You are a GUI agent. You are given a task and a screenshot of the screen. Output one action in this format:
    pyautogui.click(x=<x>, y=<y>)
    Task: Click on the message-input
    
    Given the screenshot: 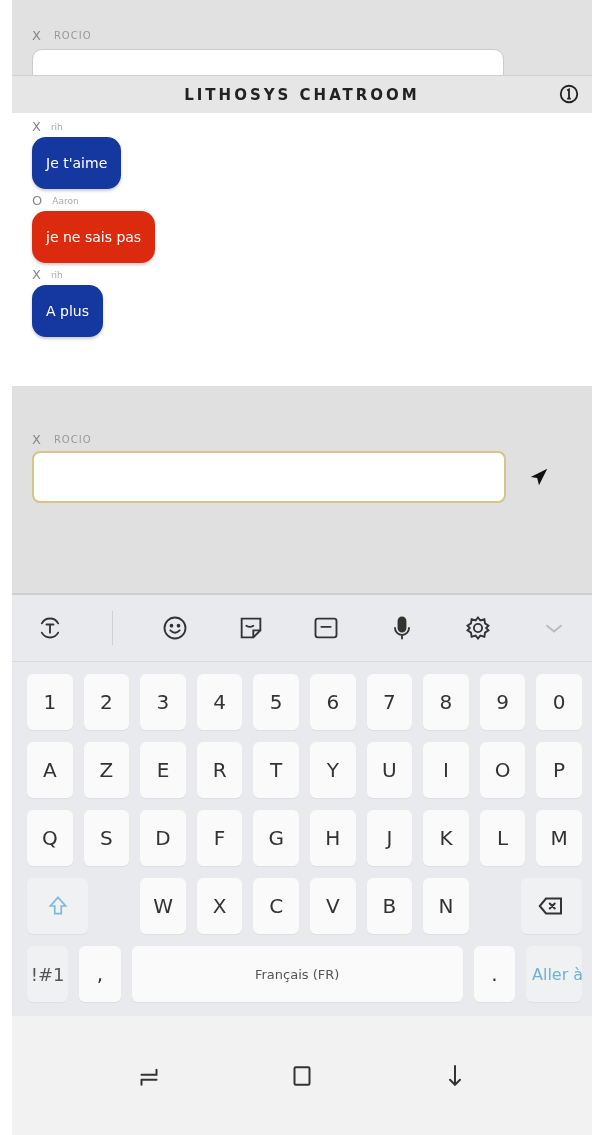 What is the action you would take?
    pyautogui.click(x=269, y=477)
    